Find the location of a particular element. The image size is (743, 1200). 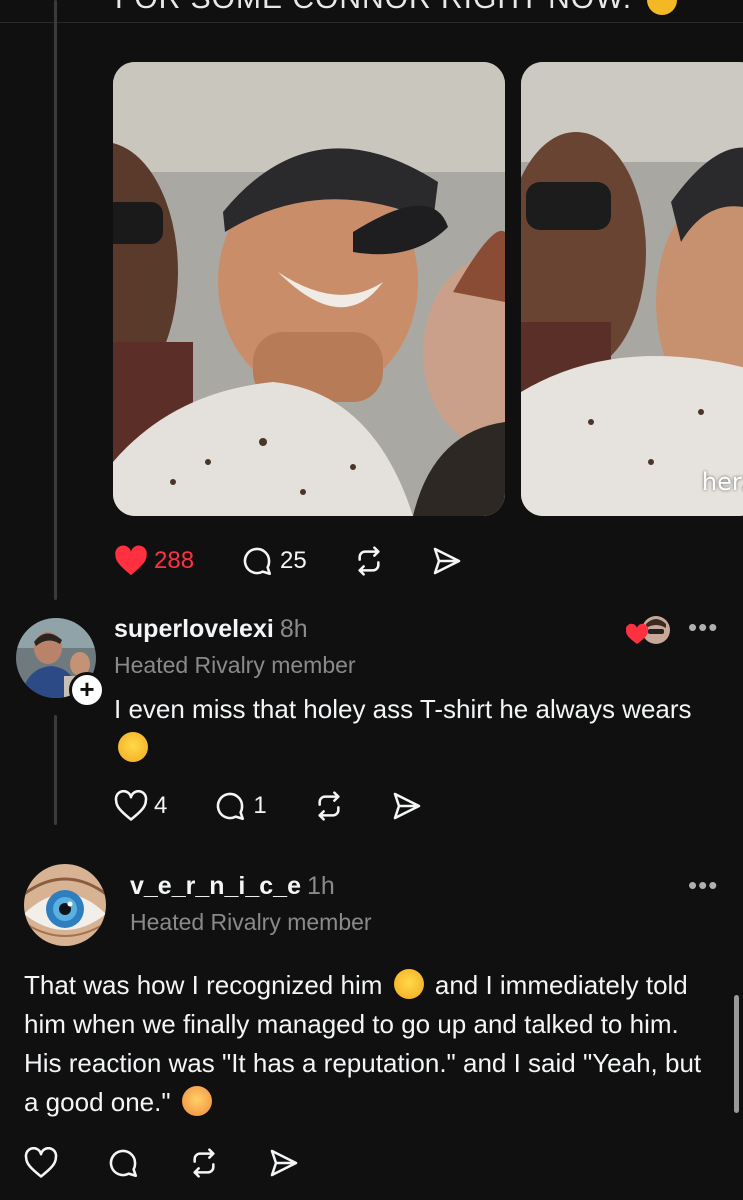

top-caption-strip: FOR SOME CONNOR RIGHT NOW. is located at coordinates (371, 11).